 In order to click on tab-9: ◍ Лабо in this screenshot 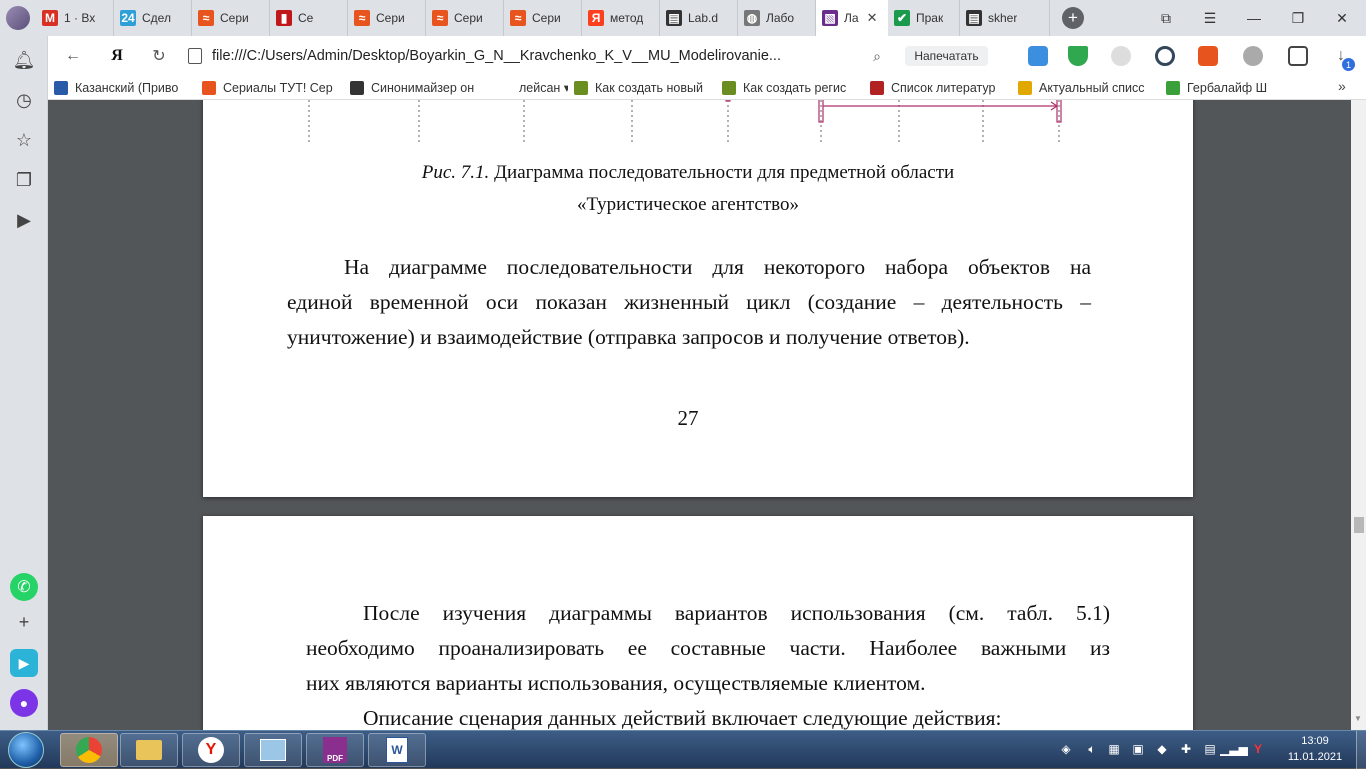, I will do `click(777, 18)`.